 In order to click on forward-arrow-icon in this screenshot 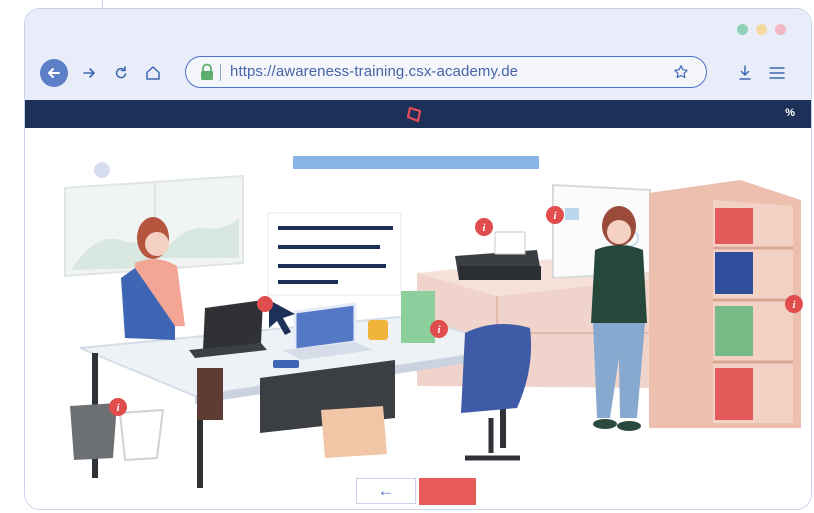, I will do `click(89, 73)`.